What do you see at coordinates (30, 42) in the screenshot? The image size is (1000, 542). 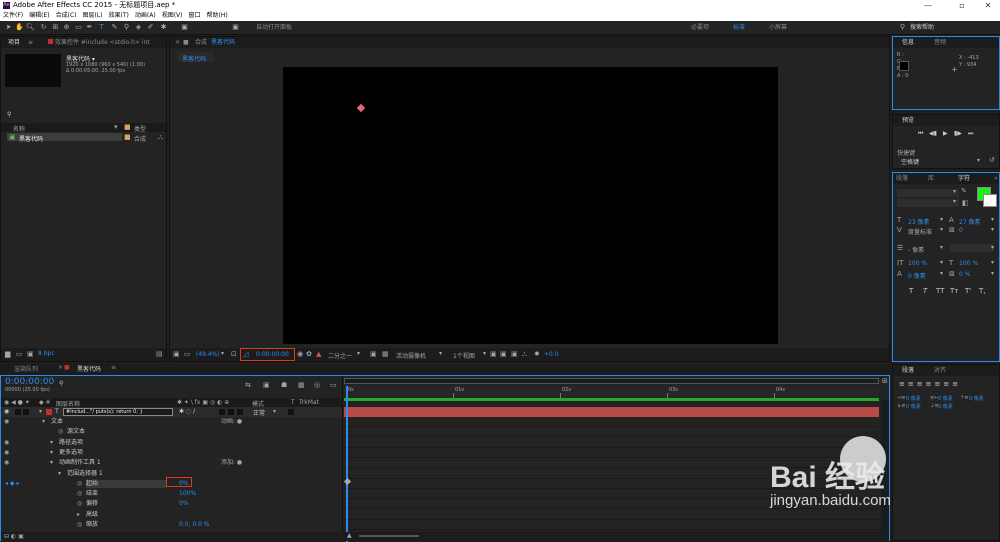 I see `tab-menu-icon: ≡` at bounding box center [30, 42].